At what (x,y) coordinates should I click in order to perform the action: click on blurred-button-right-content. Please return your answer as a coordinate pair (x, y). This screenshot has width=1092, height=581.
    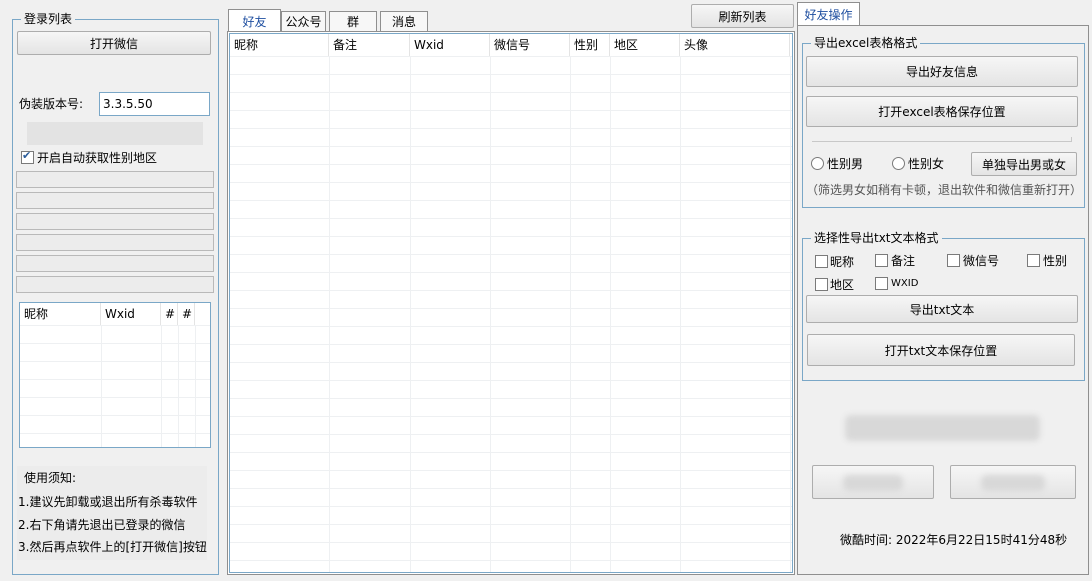
    Looking at the image, I should click on (1013, 483).